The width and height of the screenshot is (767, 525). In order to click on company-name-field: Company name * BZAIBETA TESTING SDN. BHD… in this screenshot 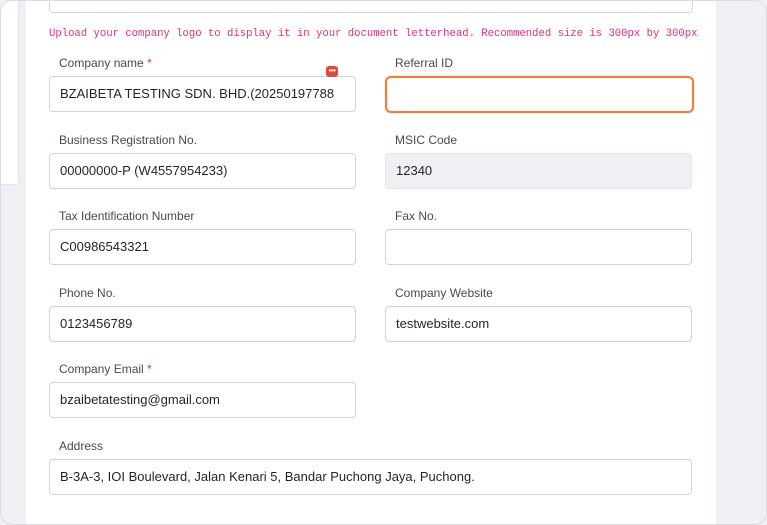, I will do `click(202, 83)`.